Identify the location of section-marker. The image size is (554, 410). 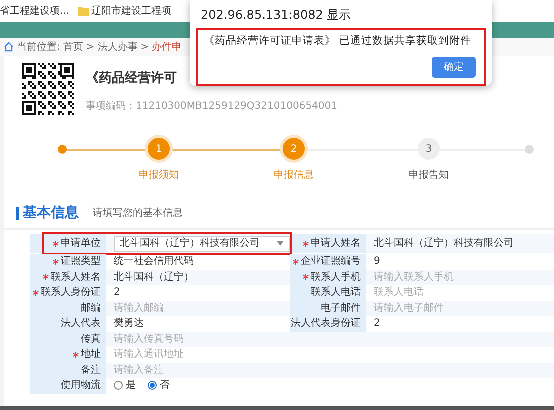
(17, 213).